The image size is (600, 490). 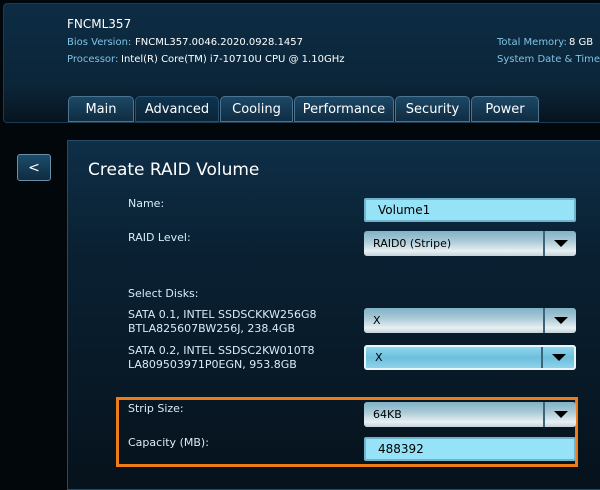 I want to click on strip-size-label: Strip Size:, so click(x=156, y=408).